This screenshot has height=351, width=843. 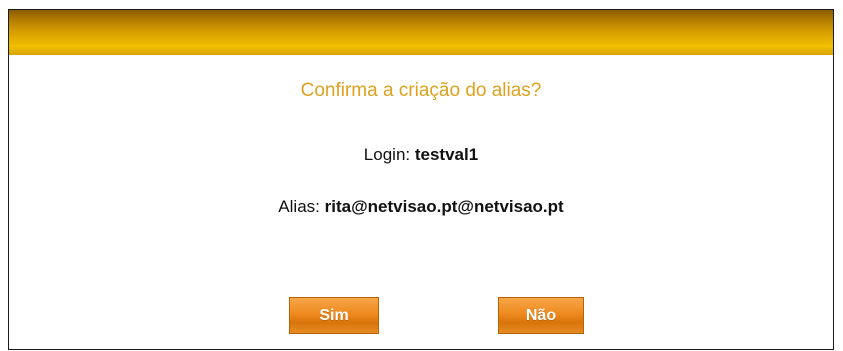 What do you see at coordinates (421, 32) in the screenshot?
I see `dialog-title-bar` at bounding box center [421, 32].